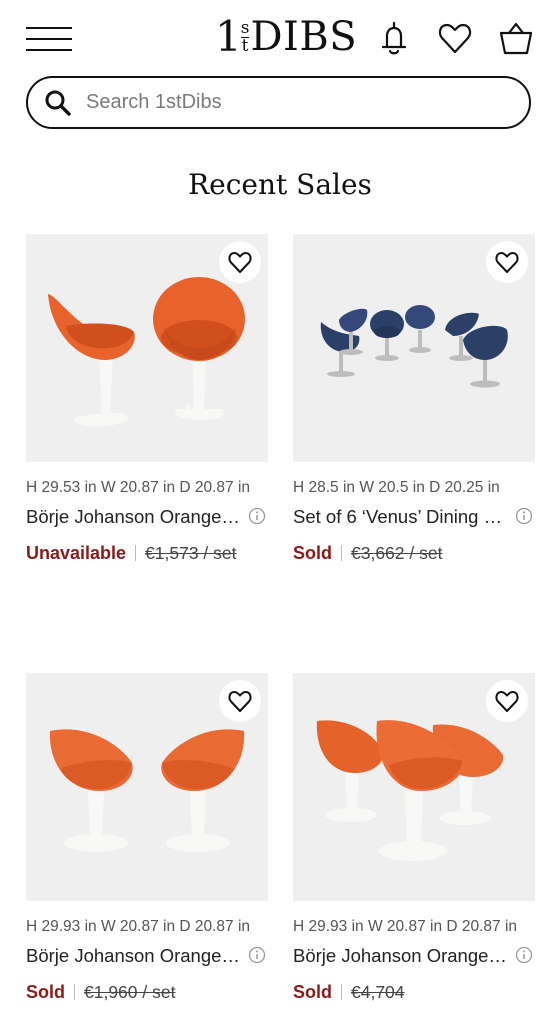  I want to click on price-row: Sold €1,960 / set, so click(100, 992).